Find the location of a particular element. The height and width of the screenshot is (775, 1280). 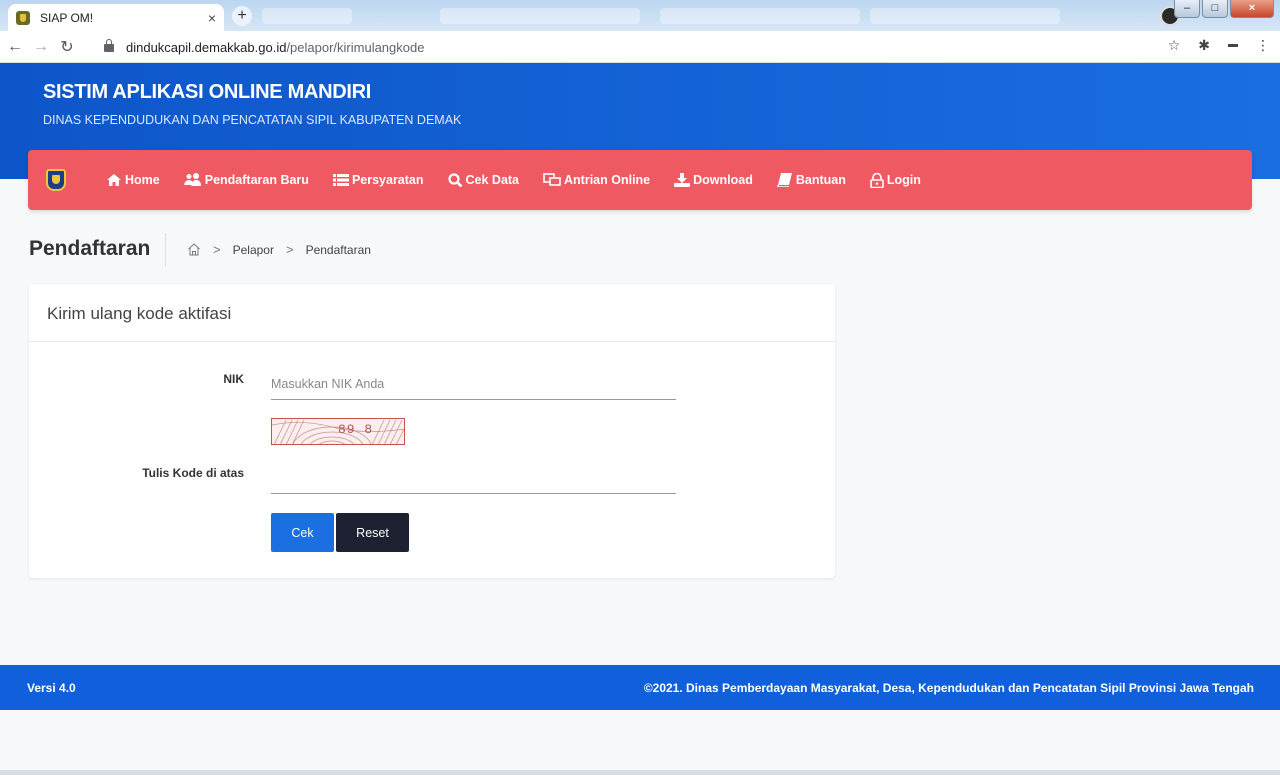

nav-item-bantuan: Bantuan is located at coordinates (811, 180).